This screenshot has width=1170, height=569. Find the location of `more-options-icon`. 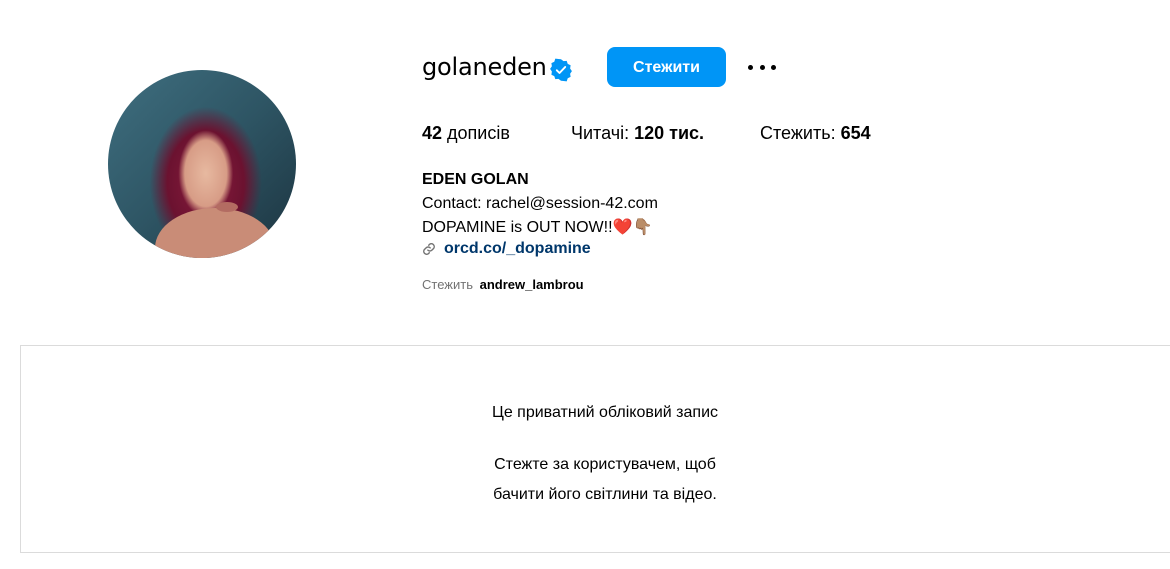

more-options-icon is located at coordinates (762, 67).